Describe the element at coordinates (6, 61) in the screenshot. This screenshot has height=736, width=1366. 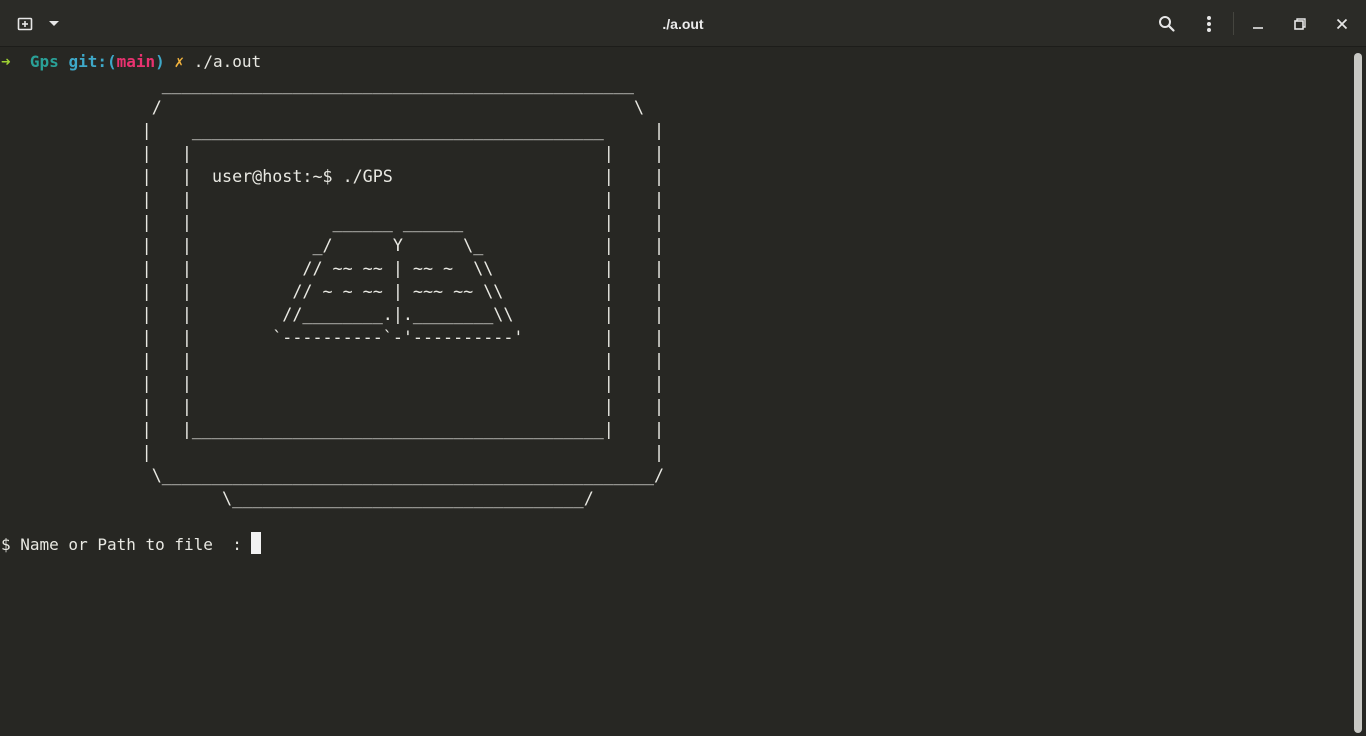
I see `prompt-arrow: ➜` at that location.